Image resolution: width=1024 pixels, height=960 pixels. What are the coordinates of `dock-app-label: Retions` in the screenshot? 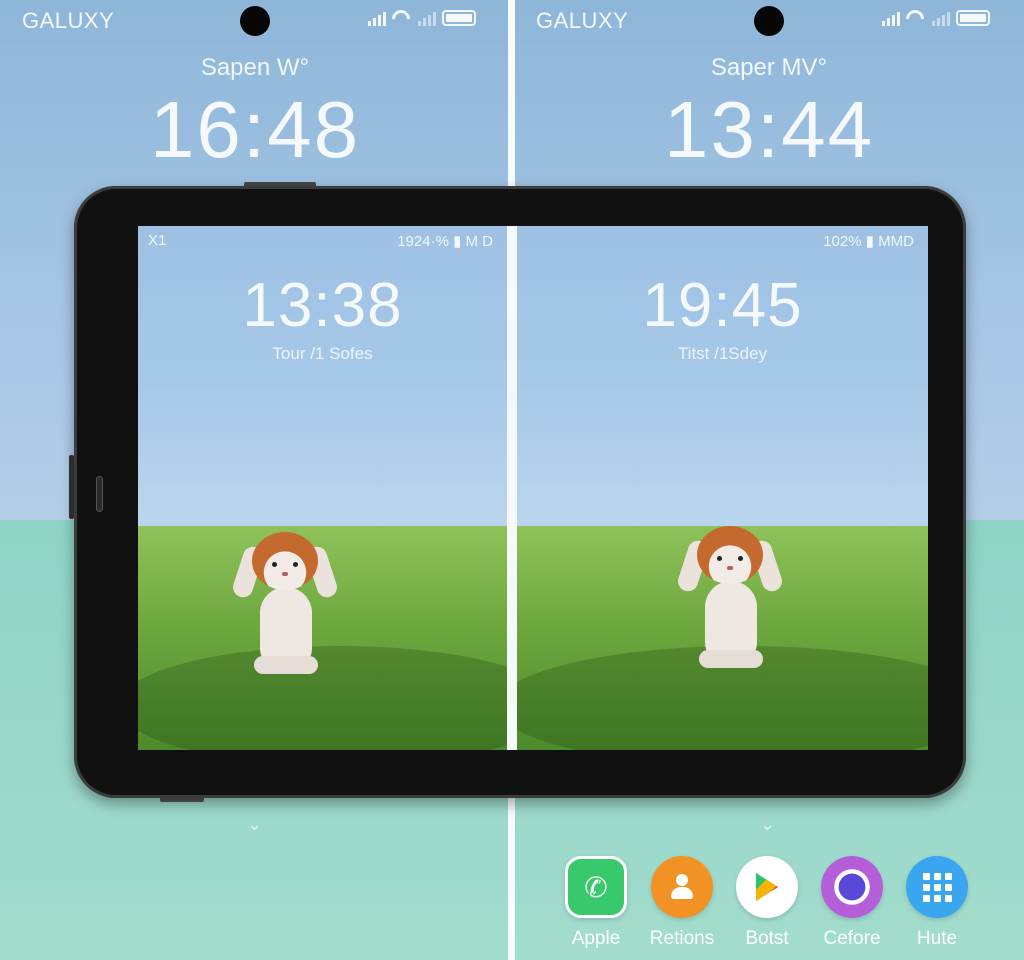 It's located at (682, 938).